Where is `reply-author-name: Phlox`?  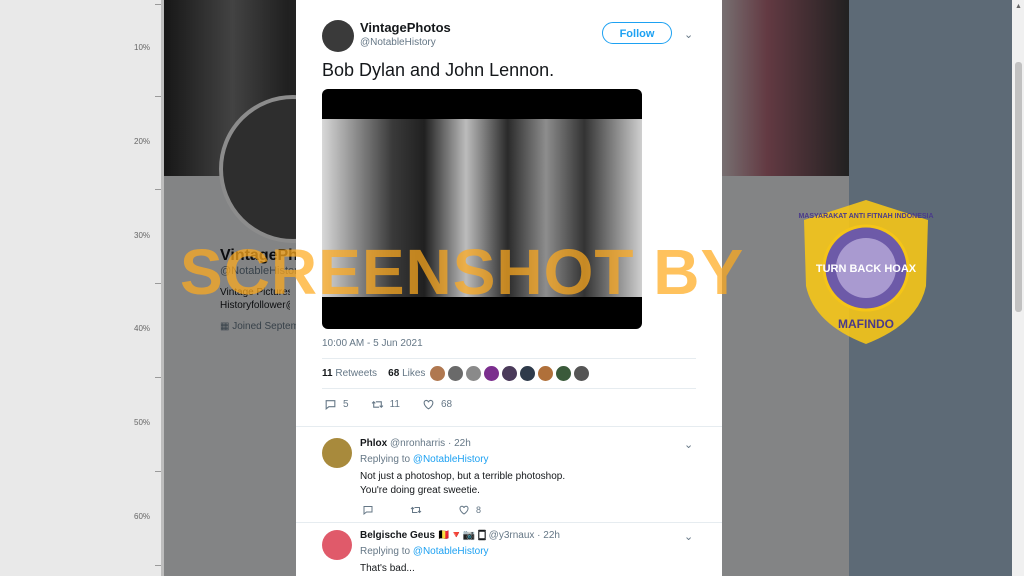 reply-author-name: Phlox is located at coordinates (373, 443).